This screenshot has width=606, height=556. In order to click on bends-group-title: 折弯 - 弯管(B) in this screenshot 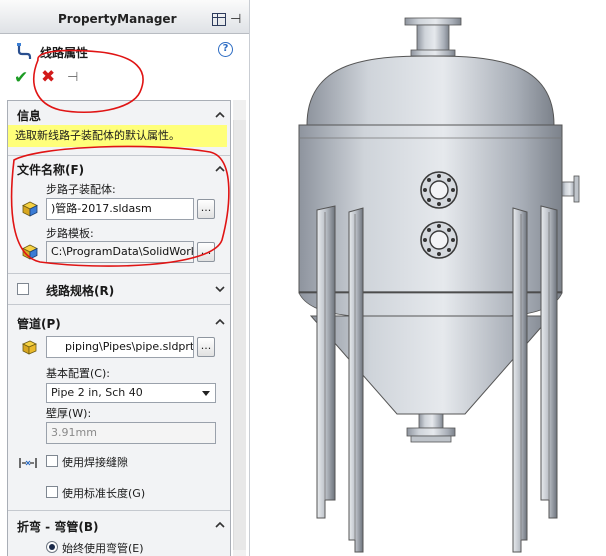, I will do `click(57, 526)`.